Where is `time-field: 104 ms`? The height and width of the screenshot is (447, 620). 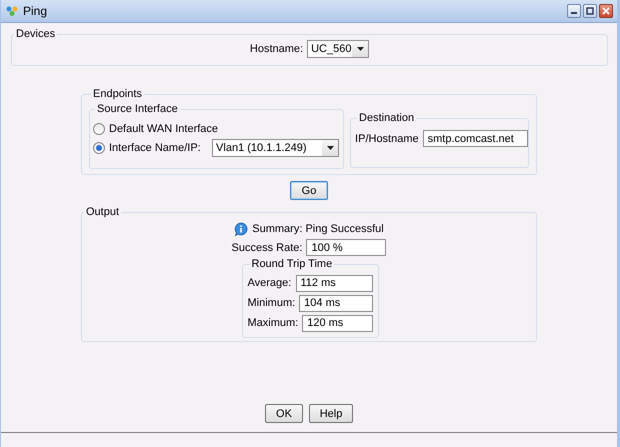
time-field: 104 ms is located at coordinates (335, 303).